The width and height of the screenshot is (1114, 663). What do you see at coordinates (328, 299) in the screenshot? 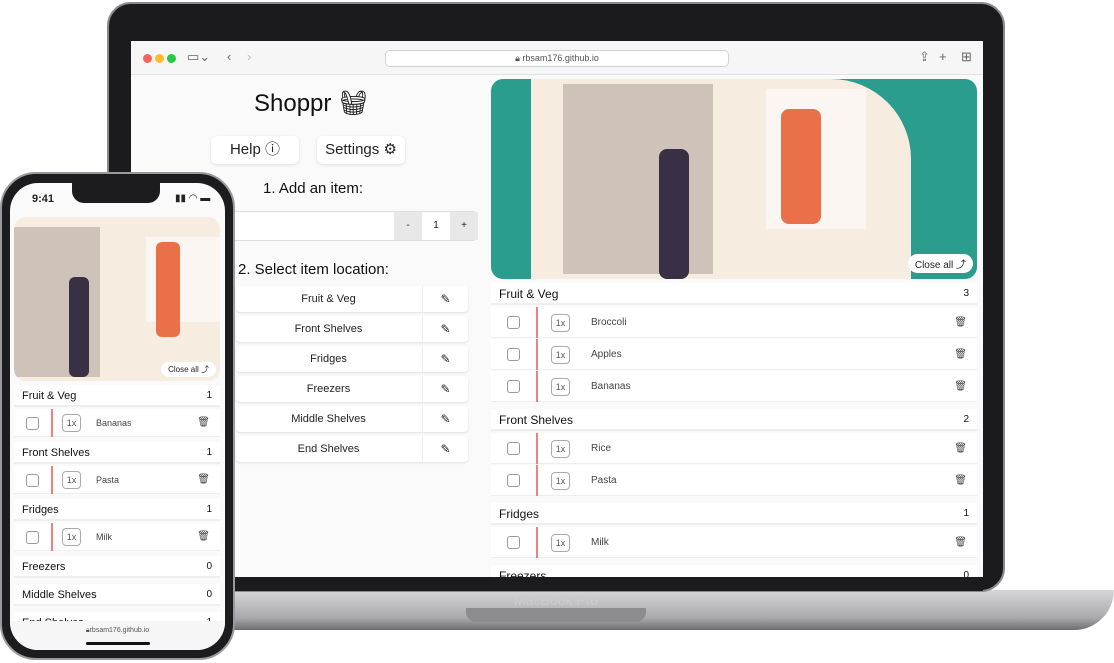
I see `location-name: Fruit & Veg` at bounding box center [328, 299].